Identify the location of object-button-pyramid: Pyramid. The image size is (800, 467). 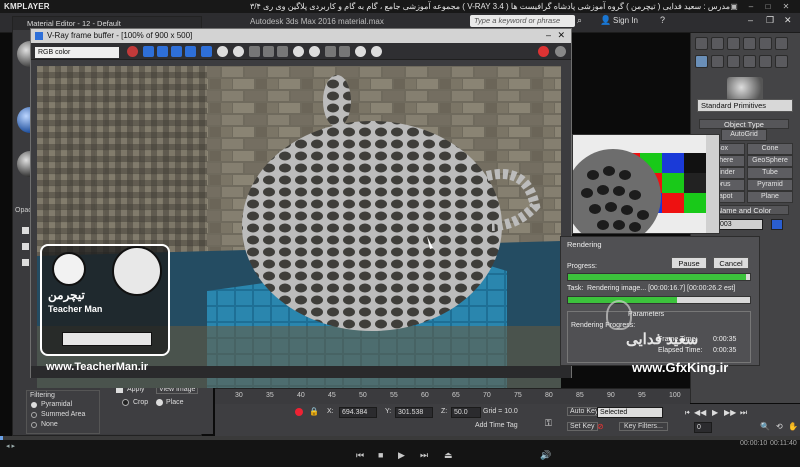
(770, 185).